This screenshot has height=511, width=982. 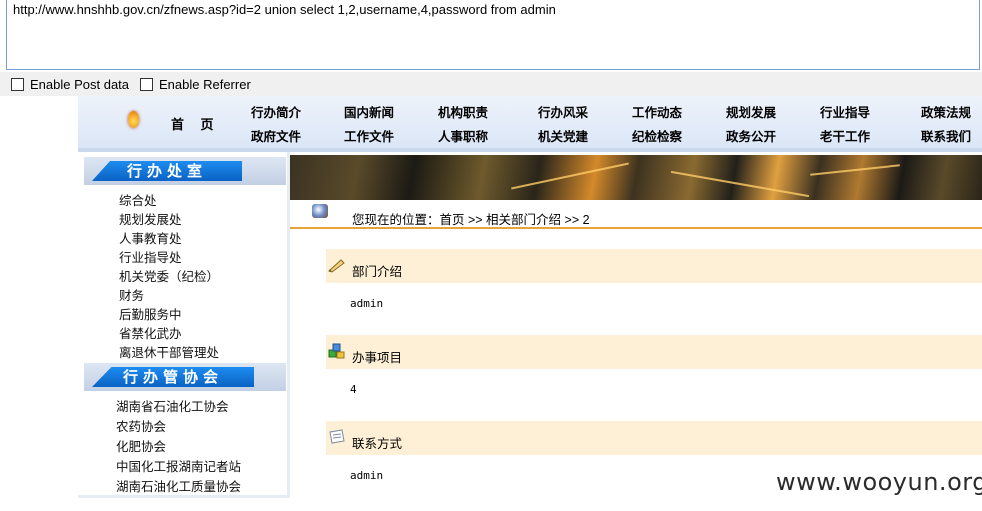 What do you see at coordinates (178, 465) in the screenshot?
I see `sidebar-assoc-item: 中国化工报湖南记者站` at bounding box center [178, 465].